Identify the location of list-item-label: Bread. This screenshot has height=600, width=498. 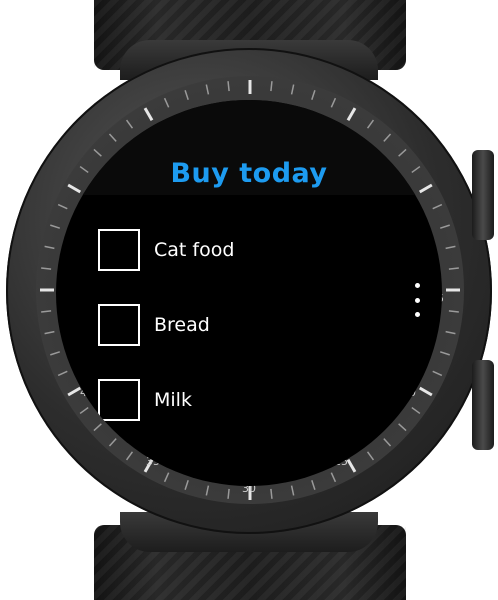
(182, 325).